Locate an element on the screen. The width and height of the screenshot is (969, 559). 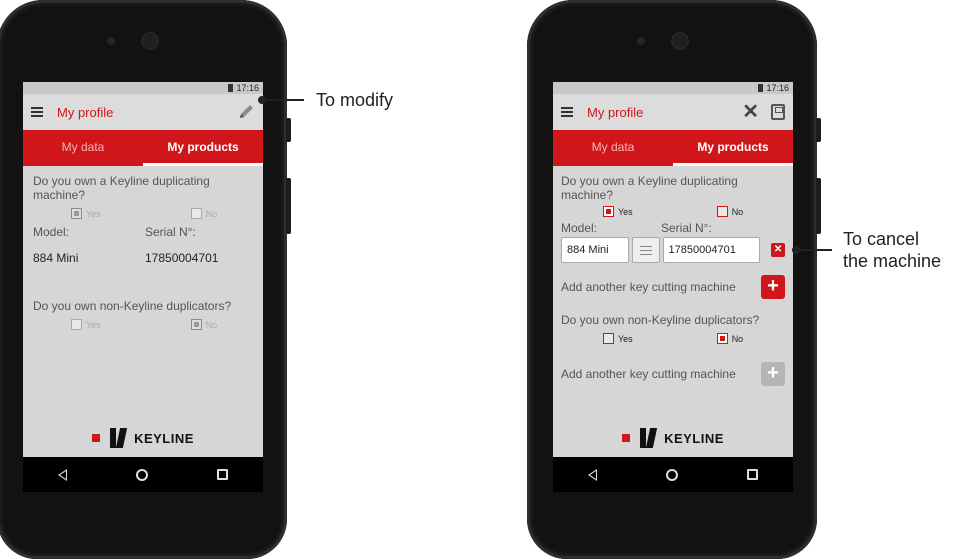
model-field: 884 Mini is located at coordinates (595, 250).